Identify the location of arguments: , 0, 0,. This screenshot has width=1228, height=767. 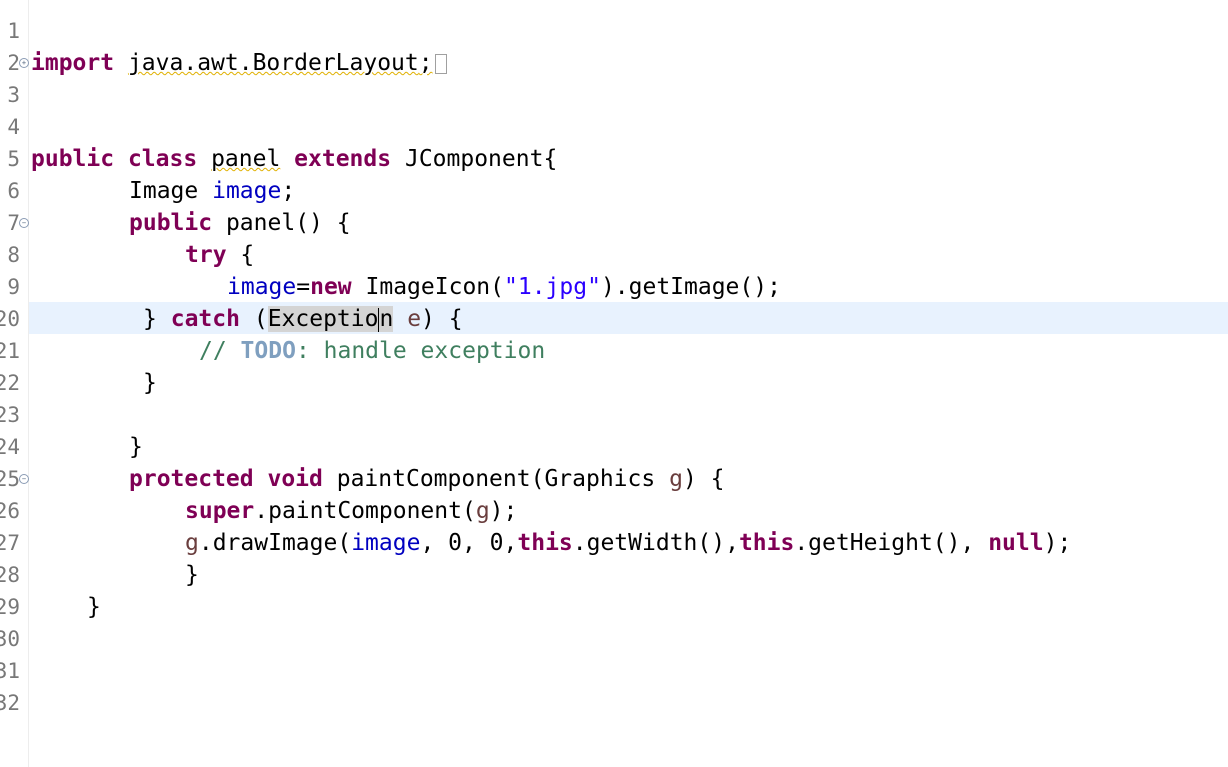
(469, 543).